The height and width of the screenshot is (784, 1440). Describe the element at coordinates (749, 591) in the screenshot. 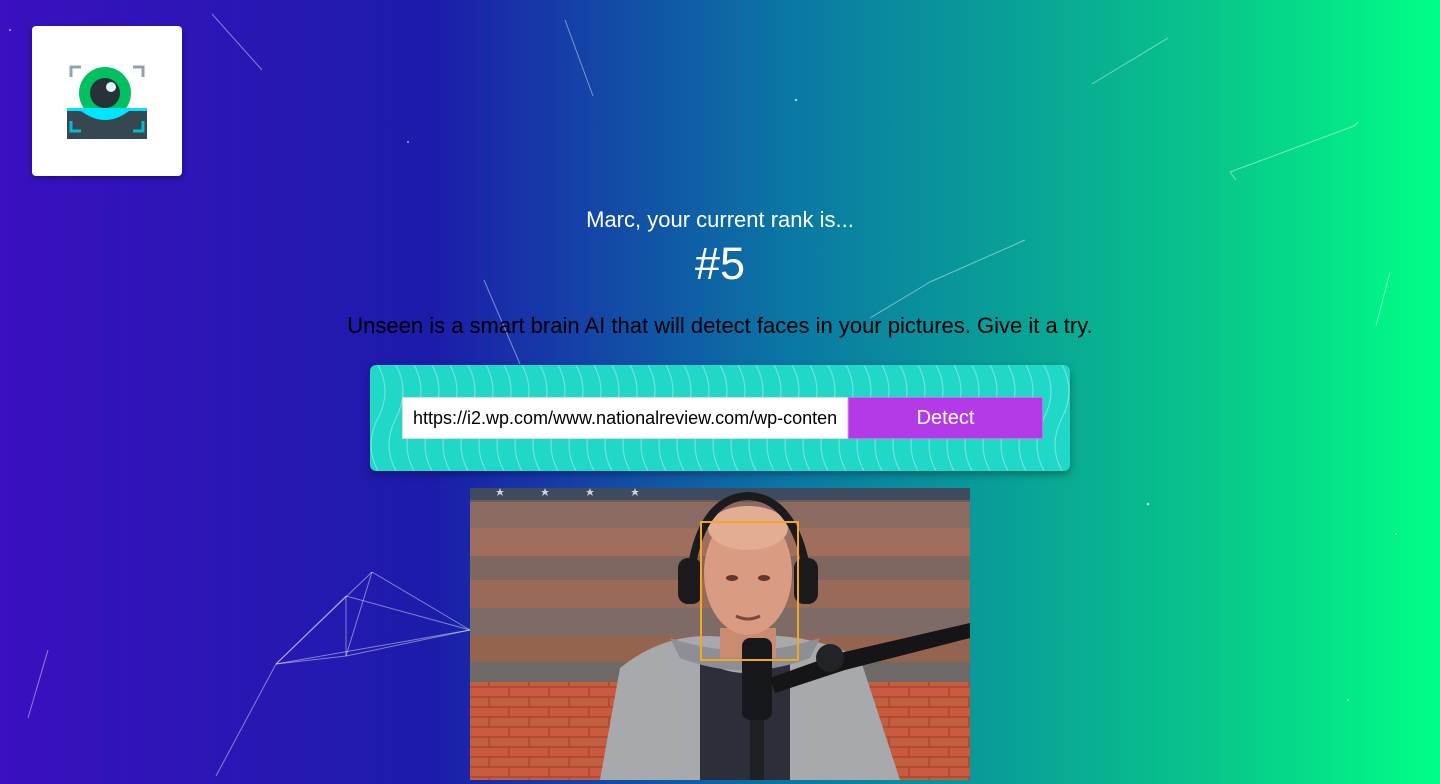

I see `face-bounding-box` at that location.